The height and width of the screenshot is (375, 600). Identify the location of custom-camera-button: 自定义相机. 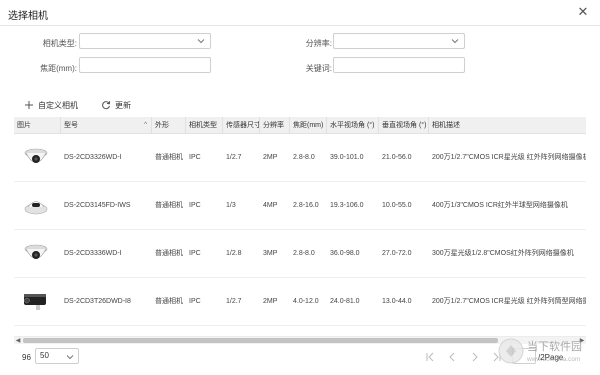
(51, 105).